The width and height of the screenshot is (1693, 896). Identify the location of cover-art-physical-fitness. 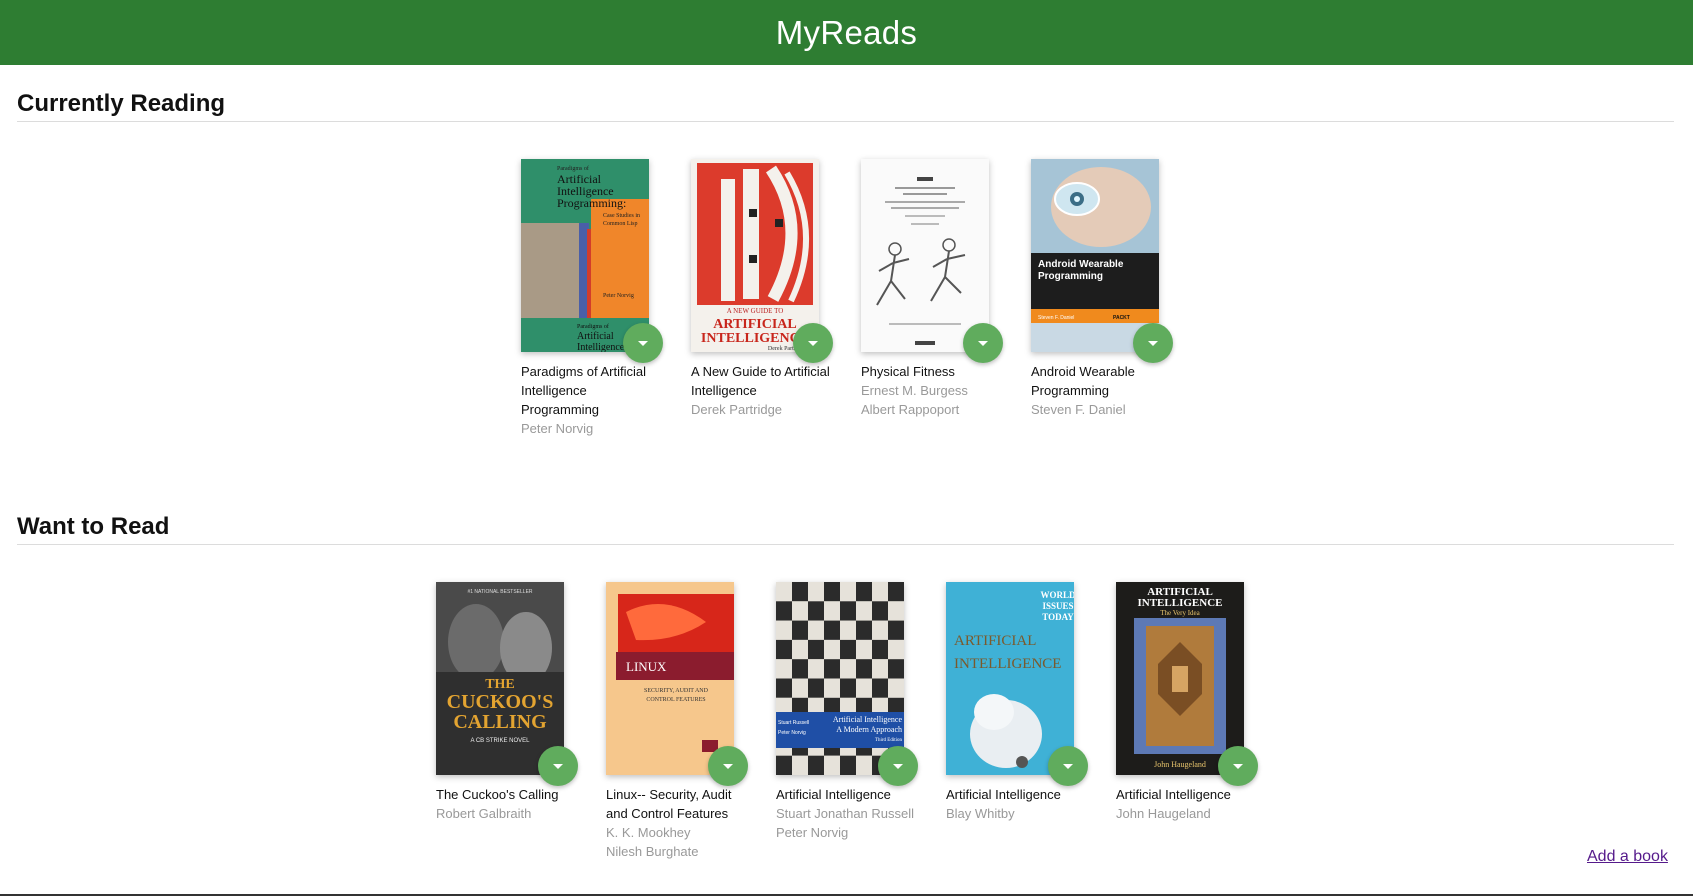
(925, 255).